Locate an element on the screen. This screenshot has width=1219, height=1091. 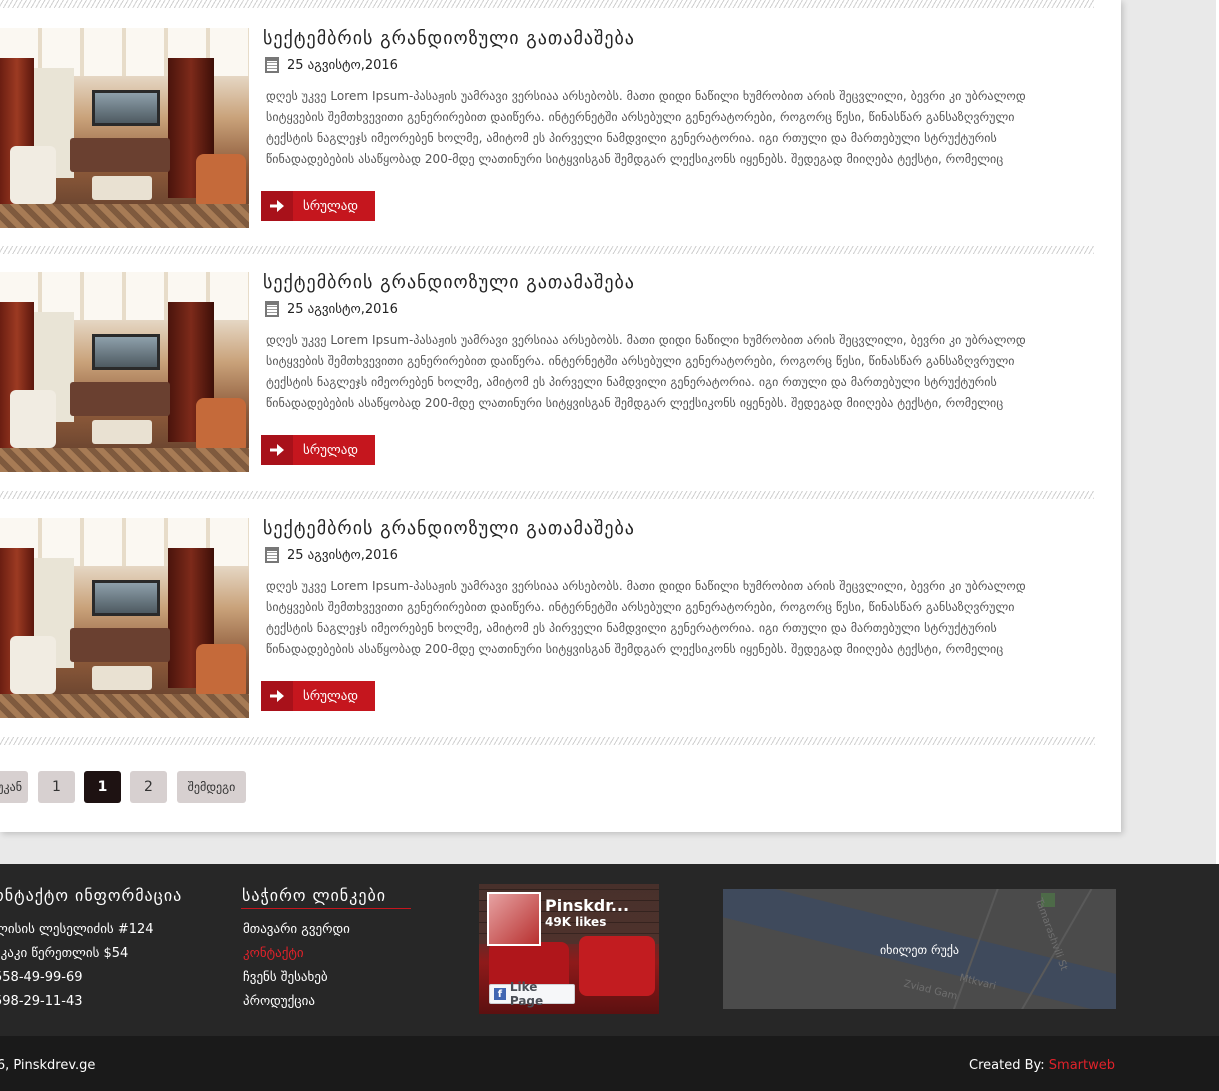
footer-contact-heading: კონტაქტო ინფორმაცია is located at coordinates (91, 895).